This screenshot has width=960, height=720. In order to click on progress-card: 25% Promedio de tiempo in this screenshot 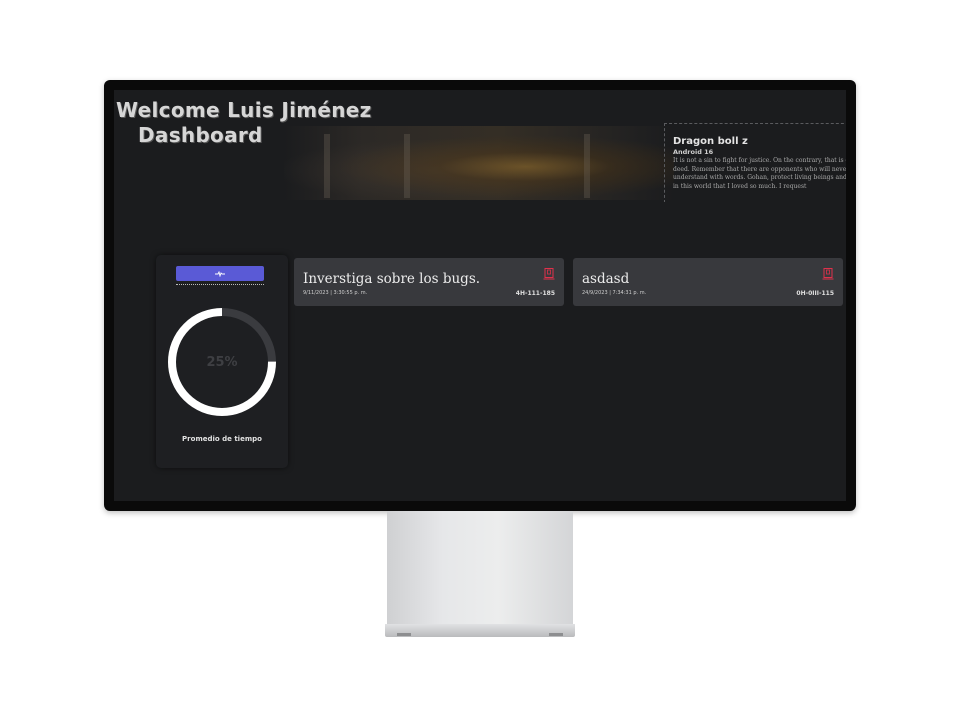, I will do `click(222, 361)`.